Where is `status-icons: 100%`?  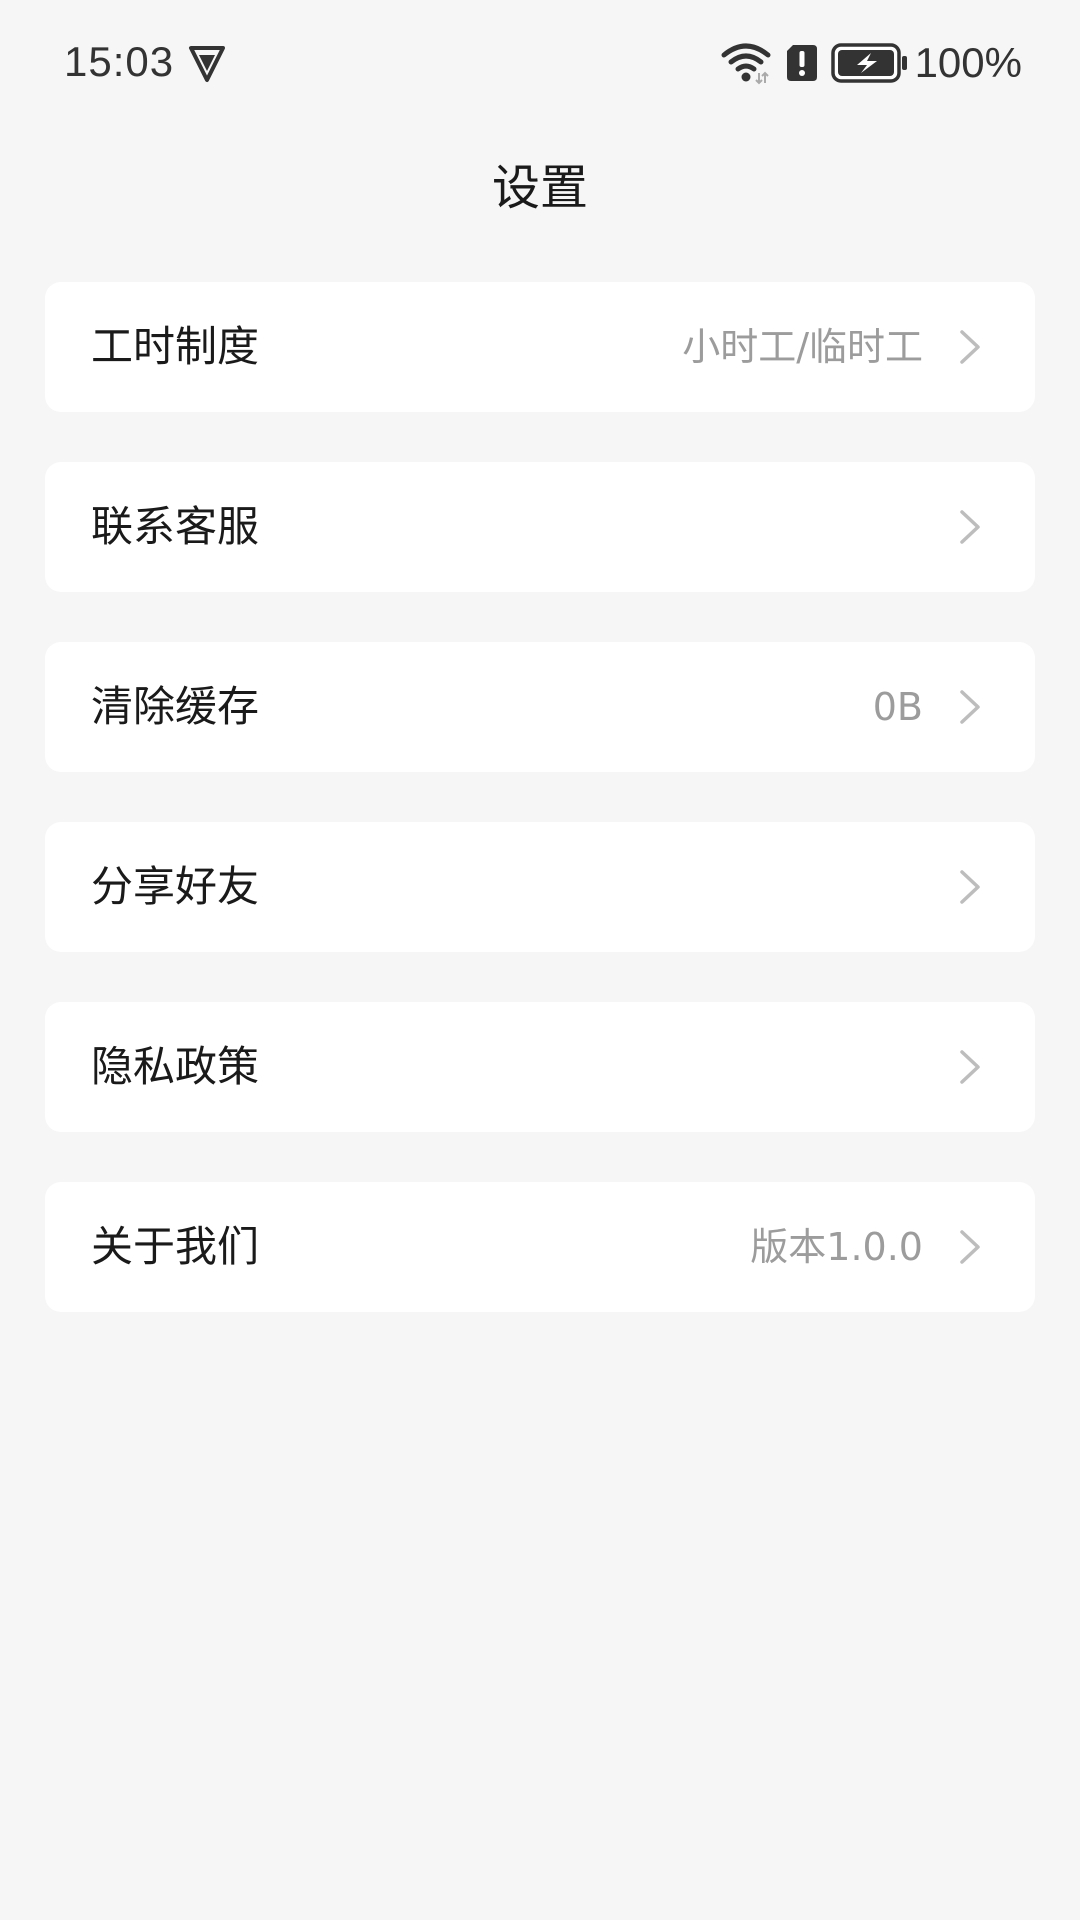
status-icons: 100% is located at coordinates (871, 63).